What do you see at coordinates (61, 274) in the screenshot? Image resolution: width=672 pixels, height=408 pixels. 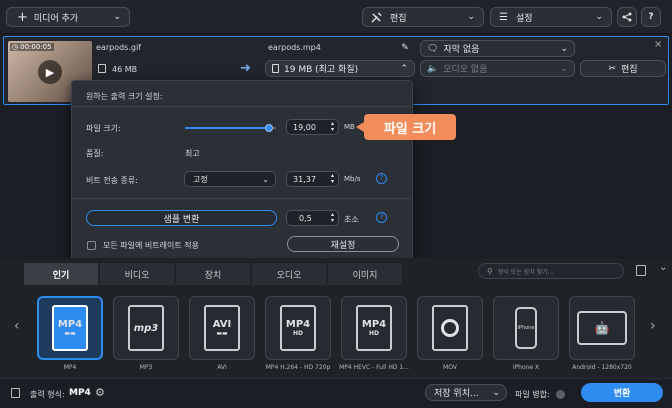 I see `tab-popular: 인기` at bounding box center [61, 274].